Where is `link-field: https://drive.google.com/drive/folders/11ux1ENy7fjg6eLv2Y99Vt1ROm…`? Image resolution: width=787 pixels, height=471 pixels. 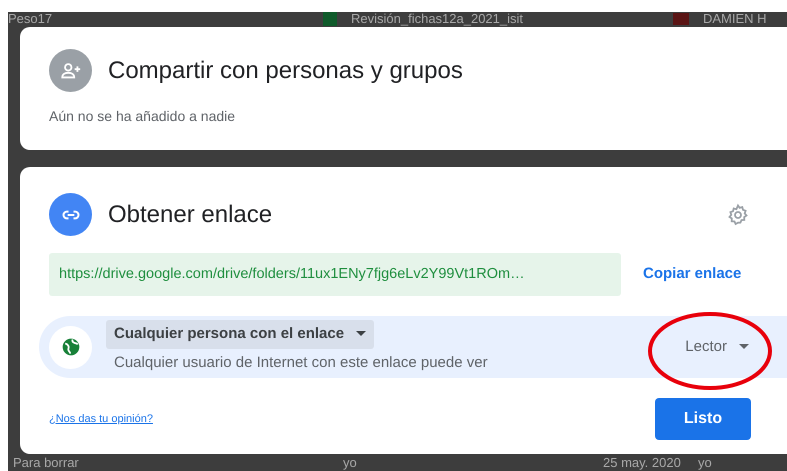 link-field: https://drive.google.com/drive/folders/11ux1ENy7fjg6eLv2Y99Vt1ROm… is located at coordinates (335, 274).